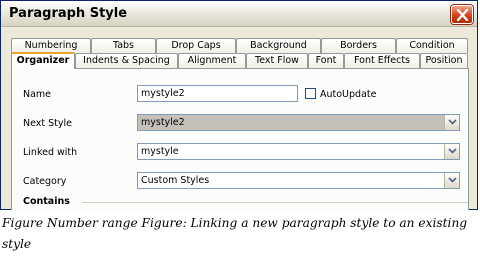 The height and width of the screenshot is (258, 480). I want to click on name-label: Name, so click(37, 94).